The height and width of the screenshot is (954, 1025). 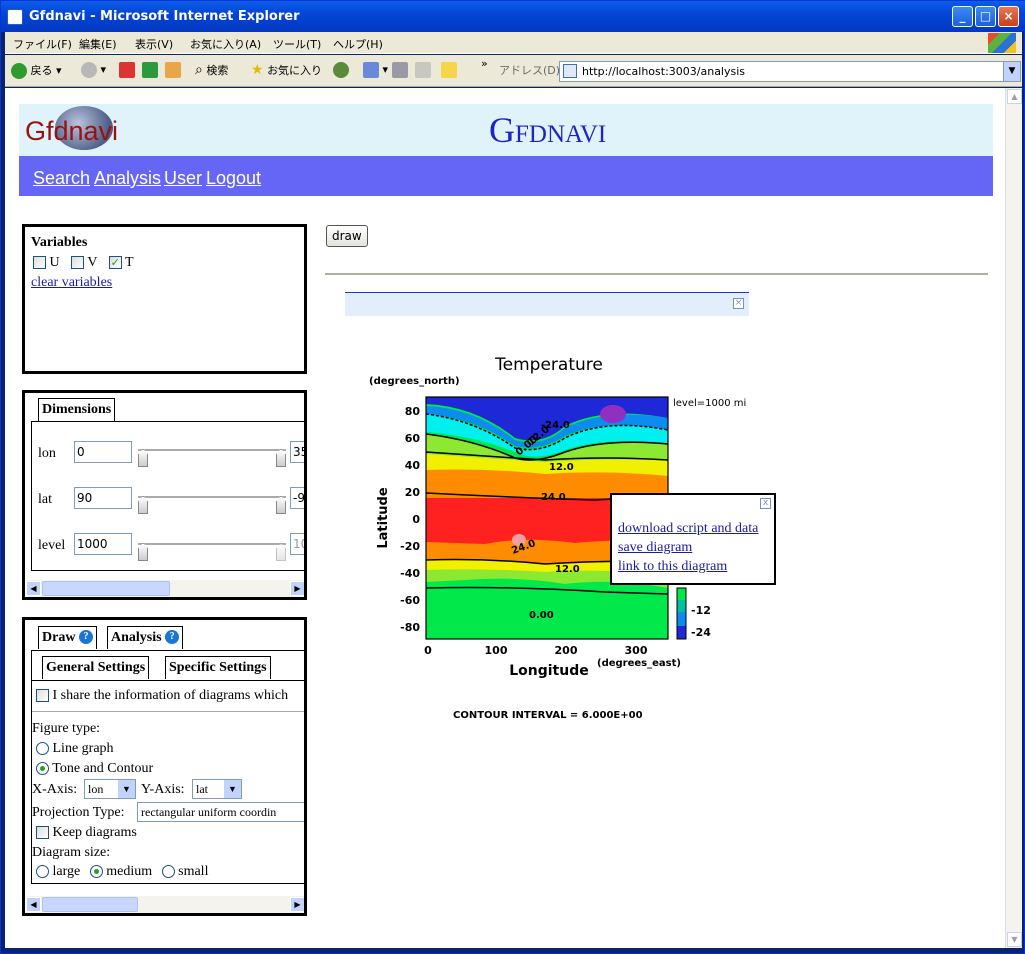 I want to click on dimensions-hscrollbar: ◀ ▶, so click(x=165, y=588).